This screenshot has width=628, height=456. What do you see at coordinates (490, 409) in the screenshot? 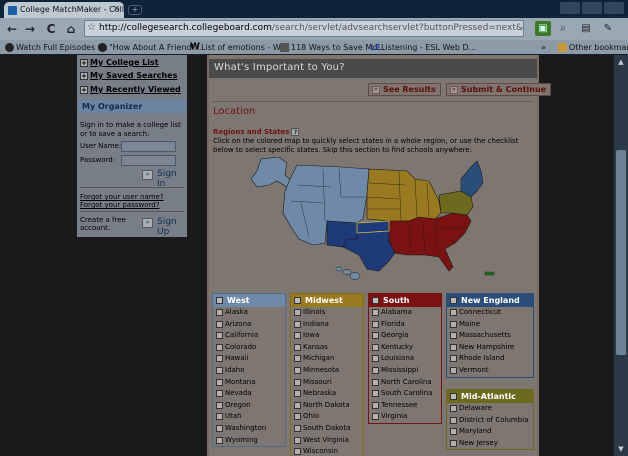
I see `state-option: Delaware` at bounding box center [490, 409].